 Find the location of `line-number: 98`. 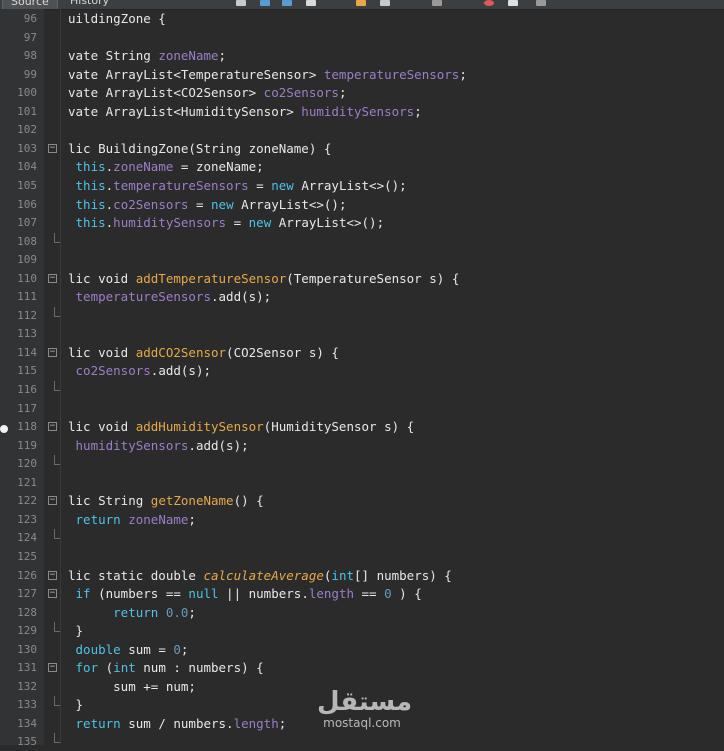

line-number: 98 is located at coordinates (30, 56).